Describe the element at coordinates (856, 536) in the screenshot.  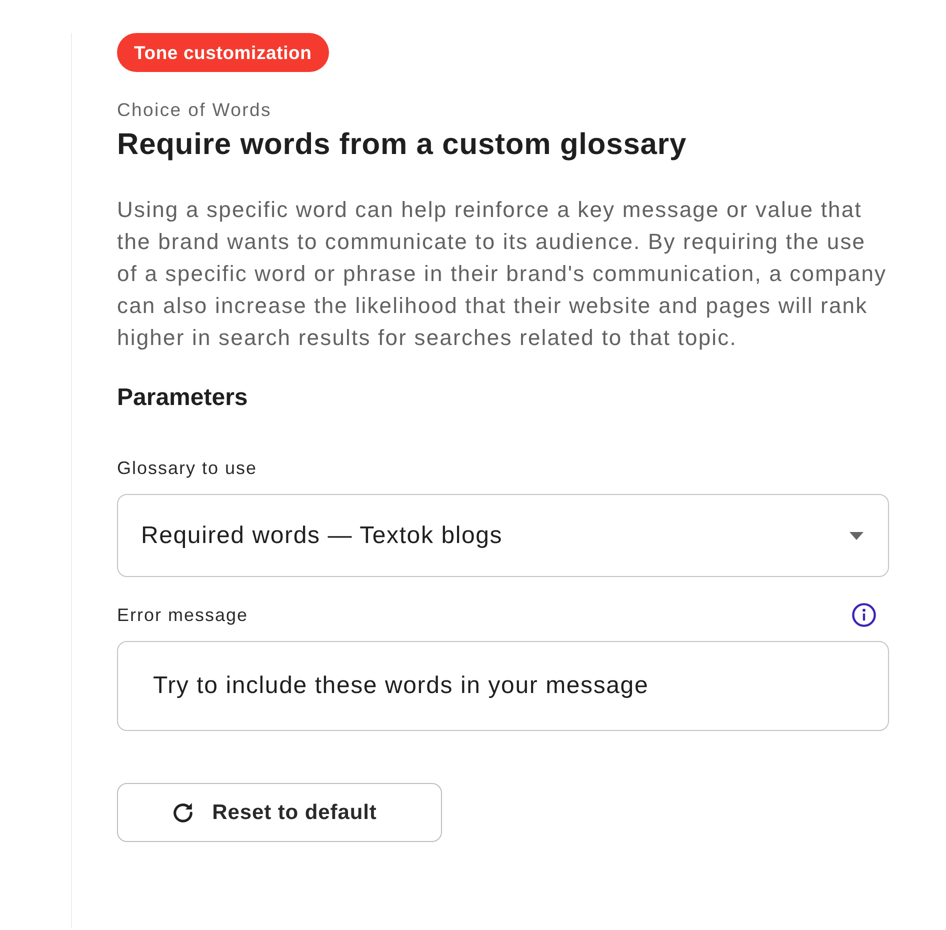
I see `caret-icon` at that location.